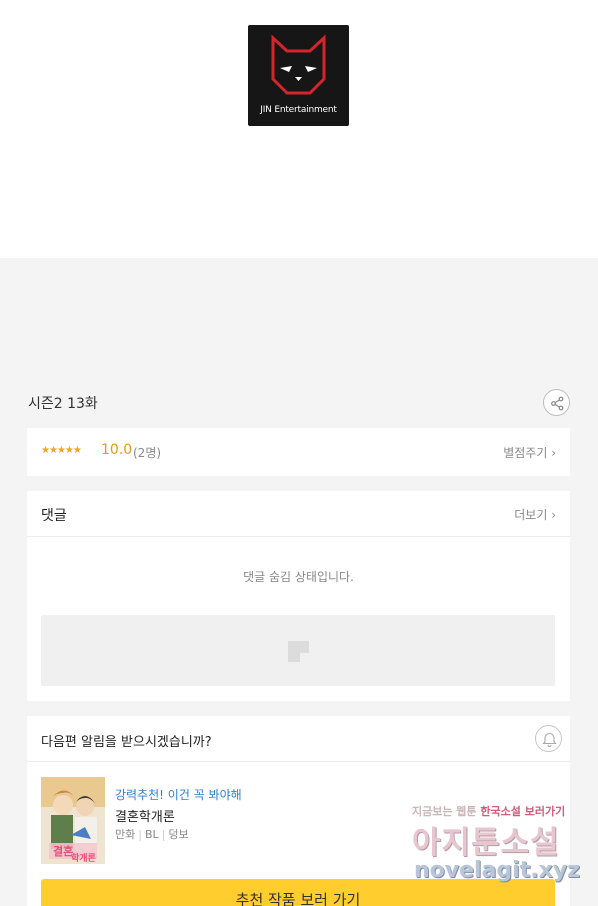 Image resolution: width=598 pixels, height=906 pixels. I want to click on share-button, so click(556, 402).